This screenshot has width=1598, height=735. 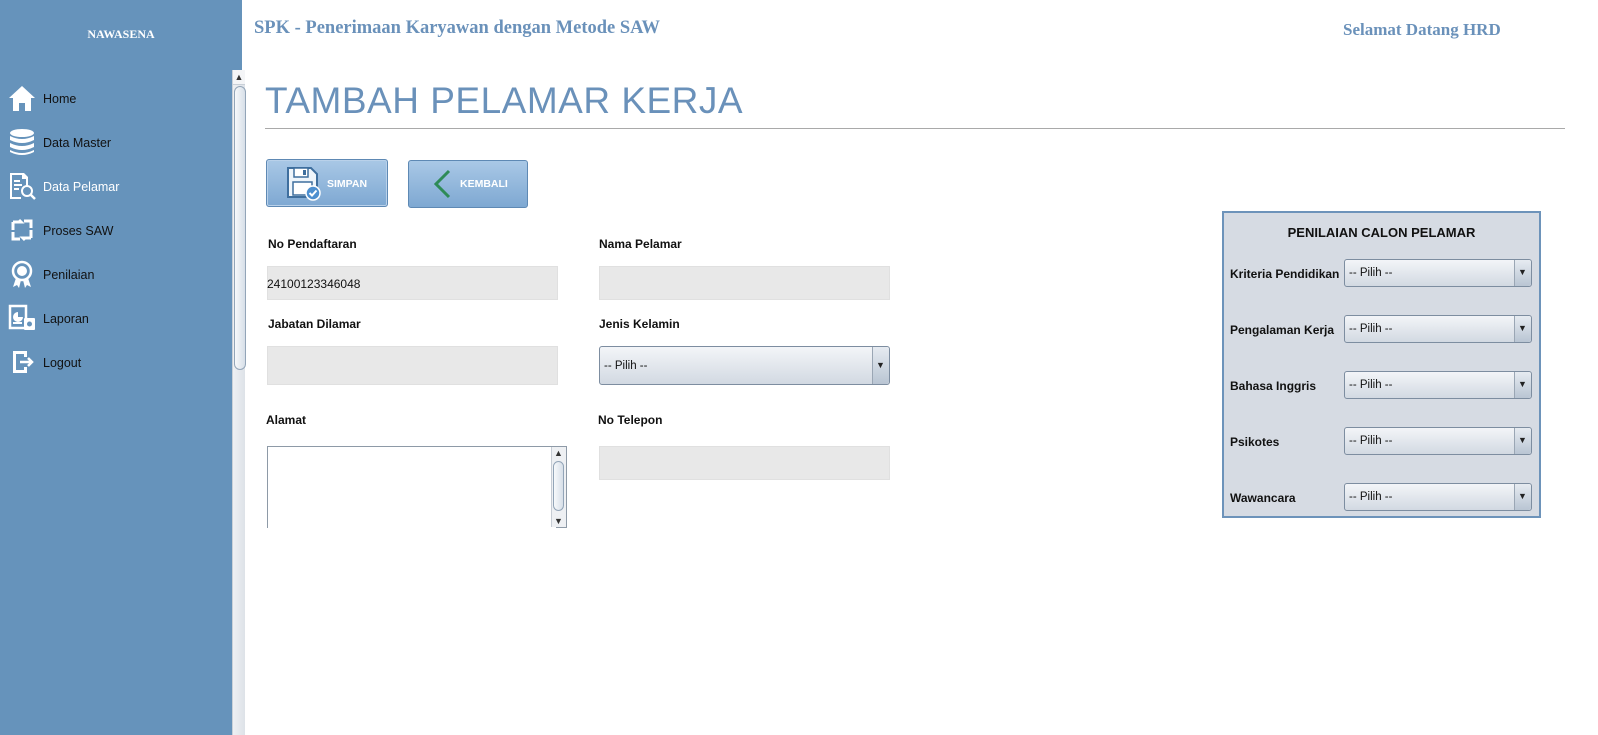 What do you see at coordinates (1273, 386) in the screenshot?
I see `bahasa-inggris-label: Bahasa Inggris` at bounding box center [1273, 386].